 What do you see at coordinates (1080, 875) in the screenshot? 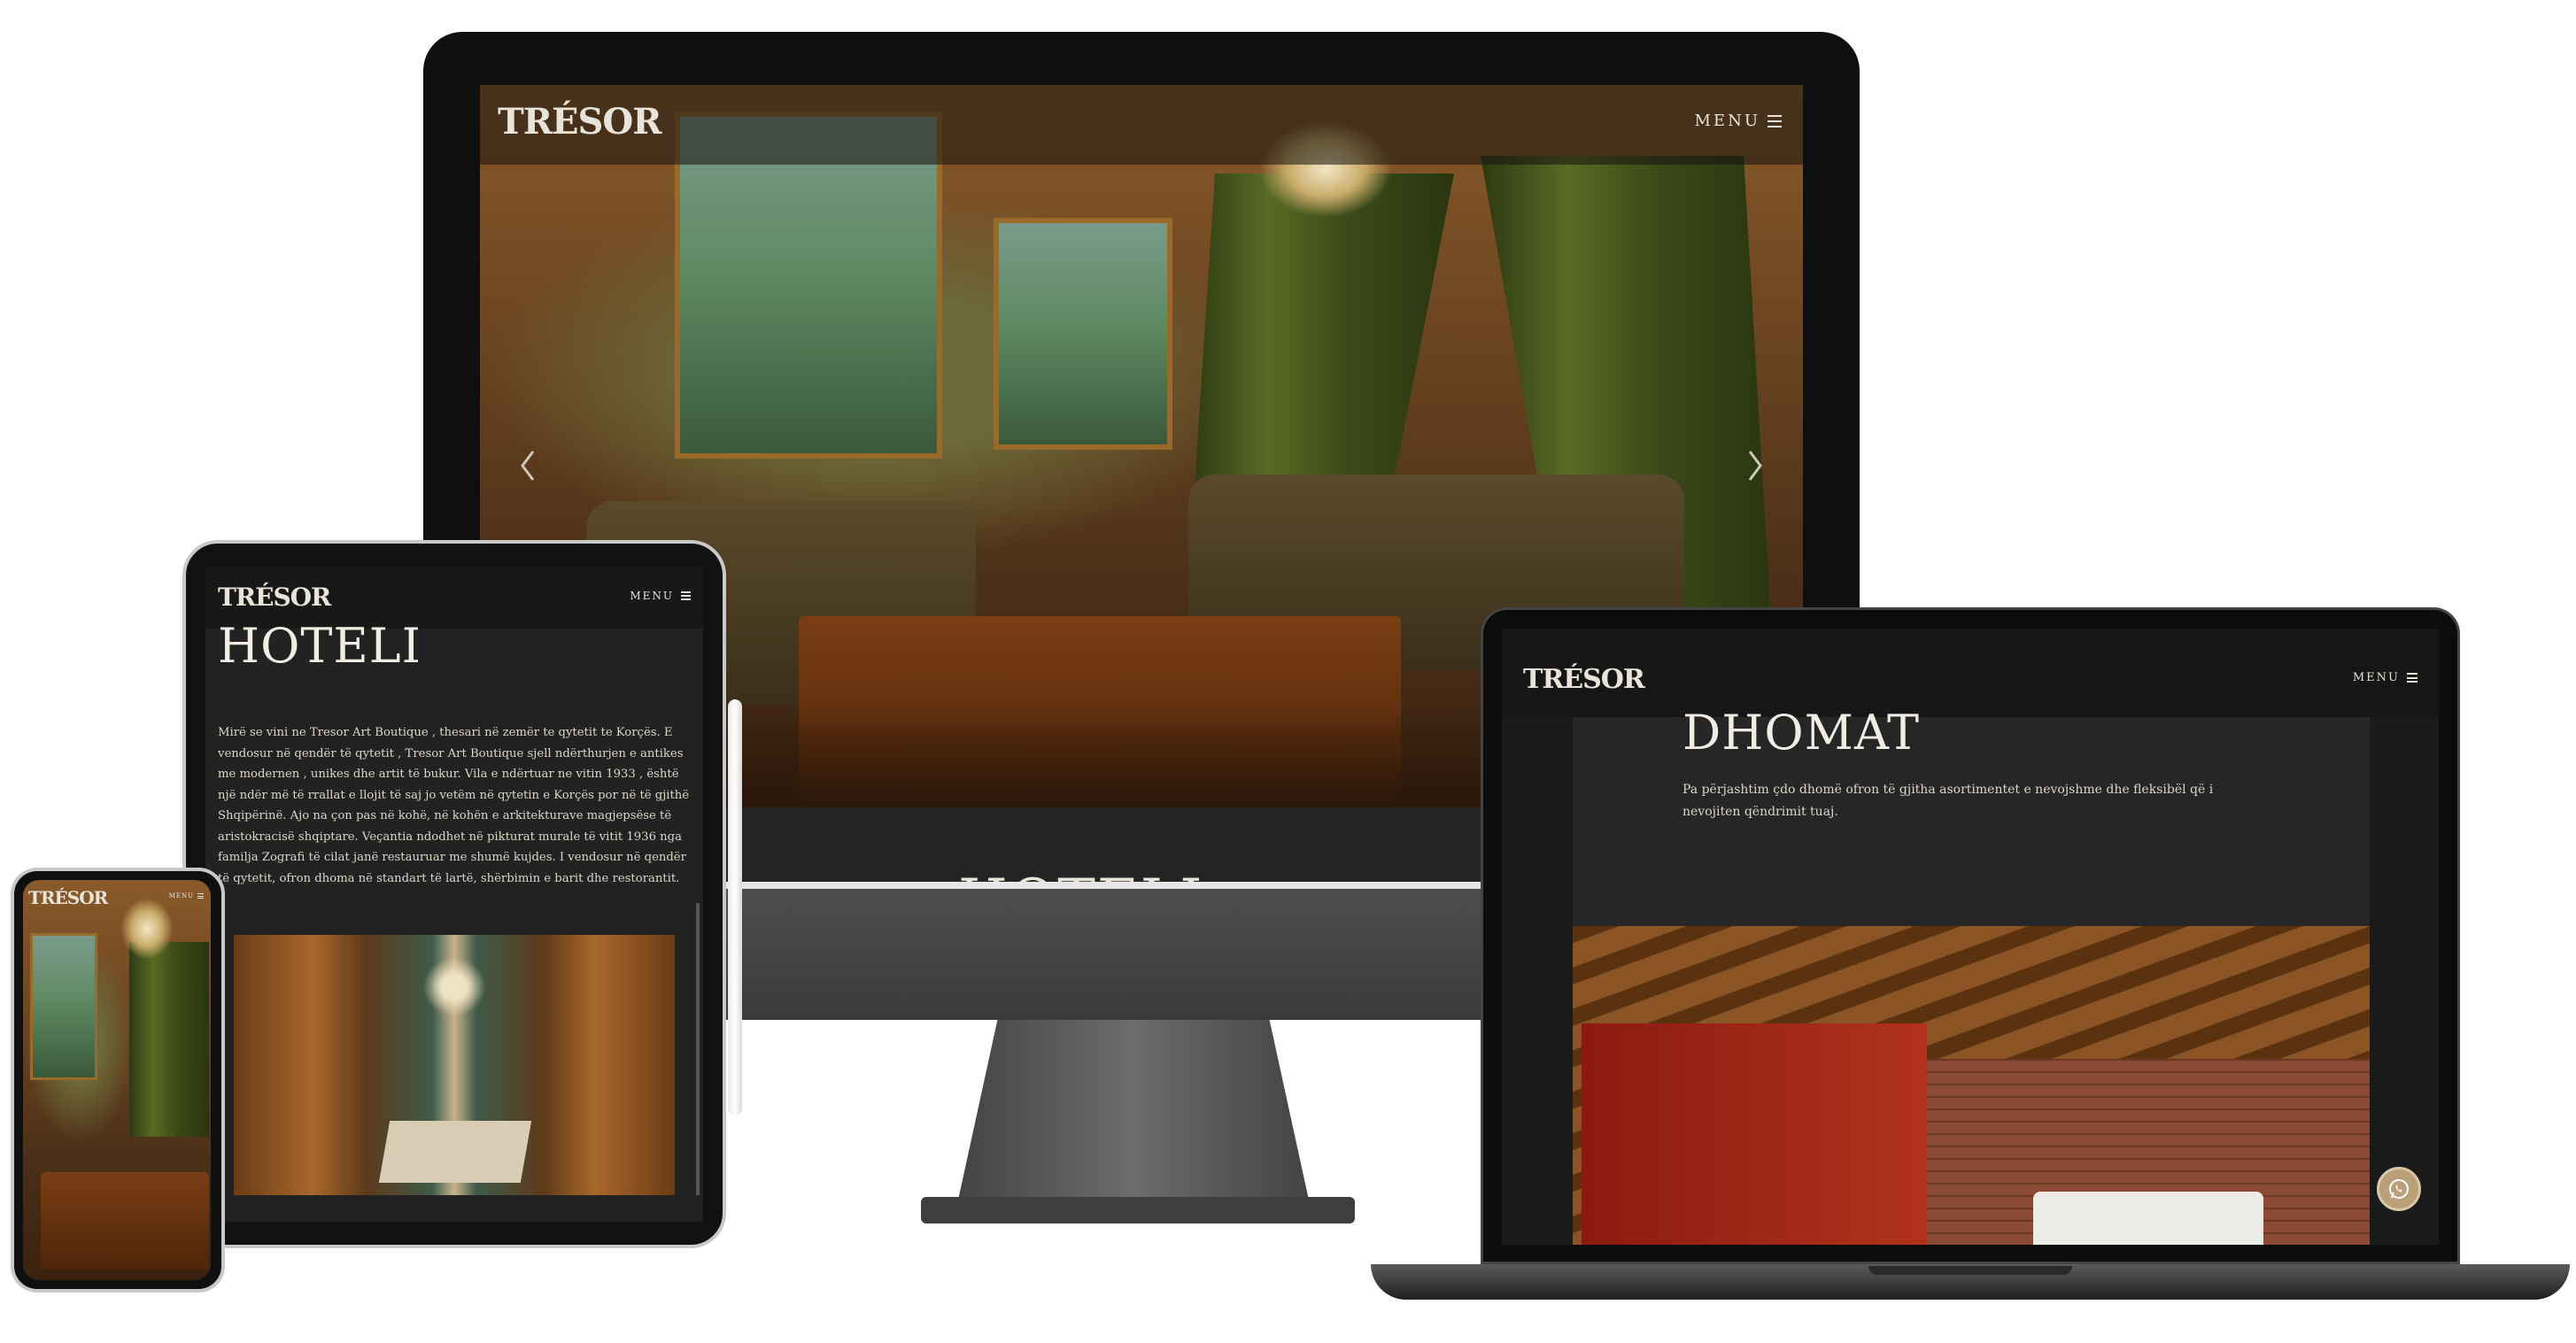
I see `partial-heading: HOTELI` at bounding box center [1080, 875].